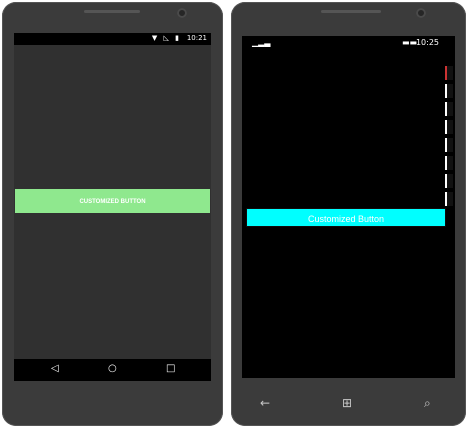  Describe the element at coordinates (55, 368) in the screenshot. I see `back-icon: ◁` at that location.